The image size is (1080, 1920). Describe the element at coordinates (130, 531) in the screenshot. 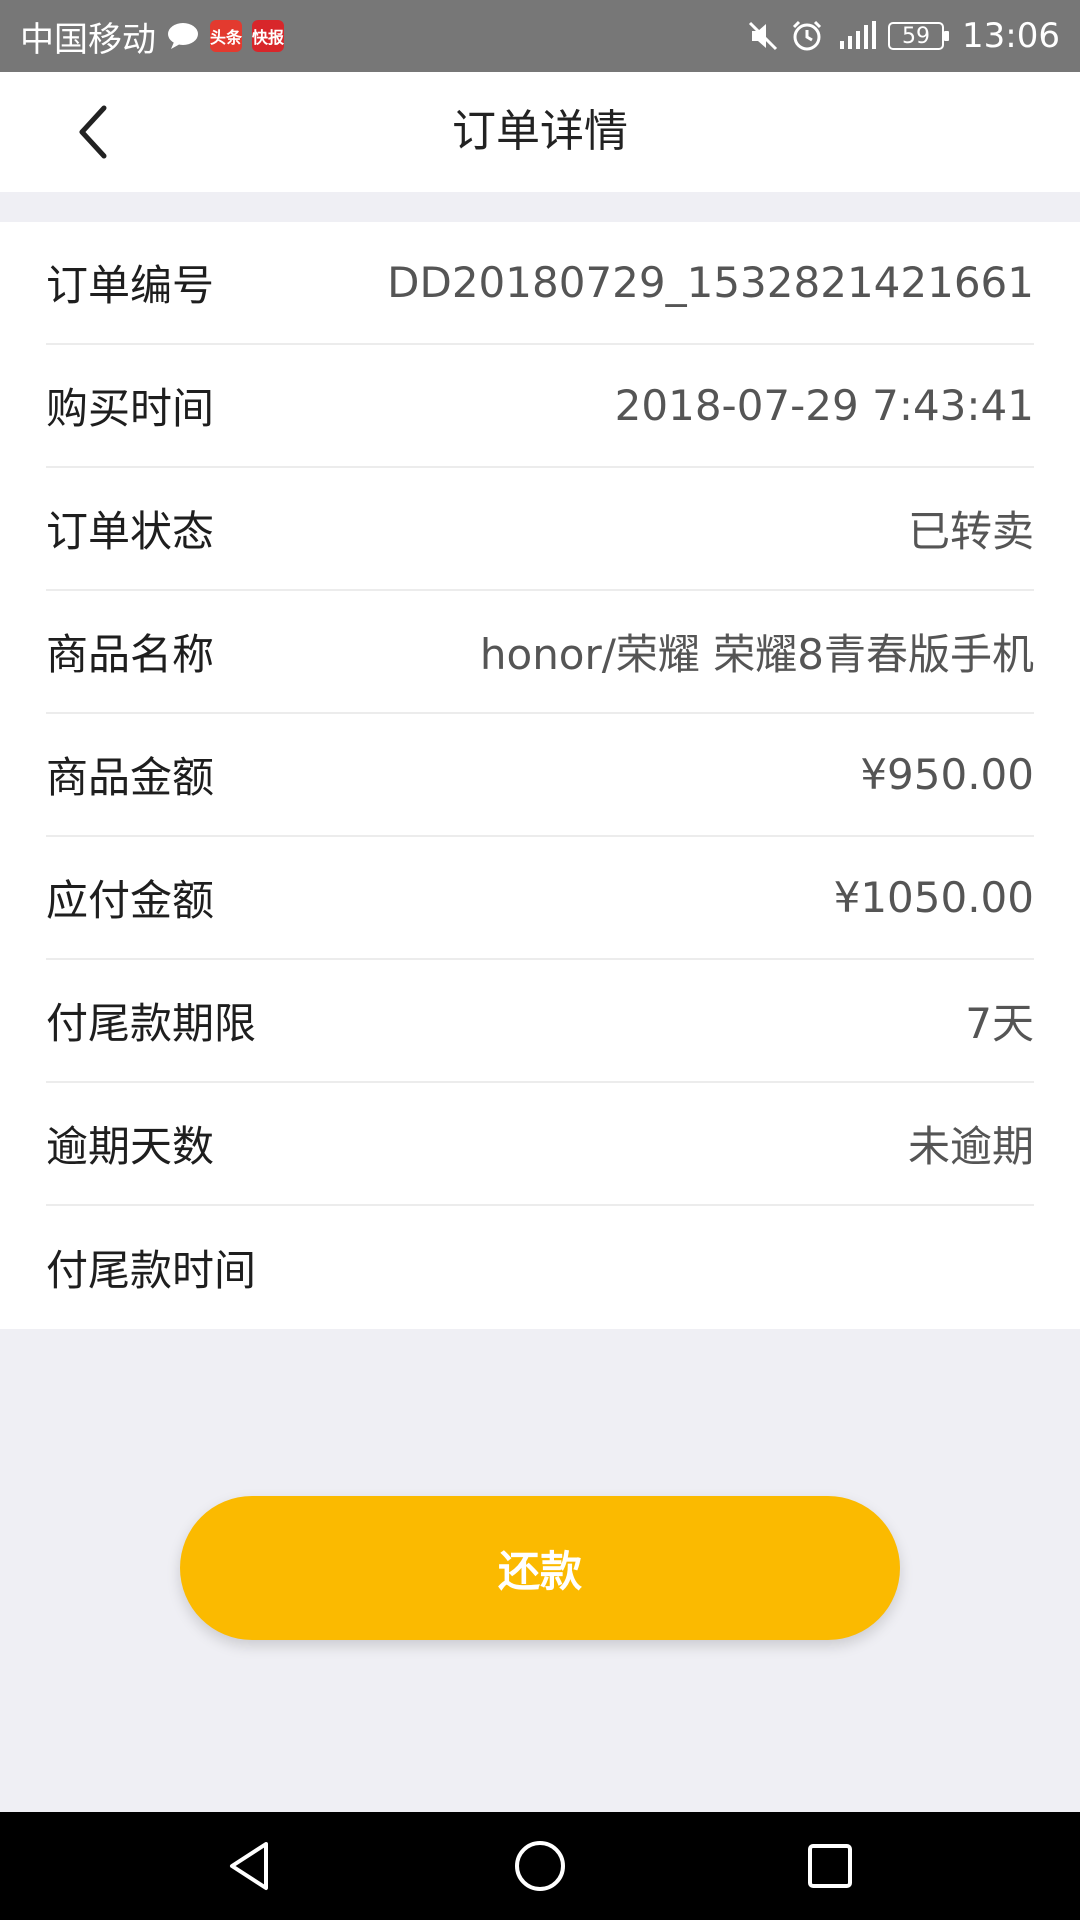

I see `detail-label: 订单状态` at that location.